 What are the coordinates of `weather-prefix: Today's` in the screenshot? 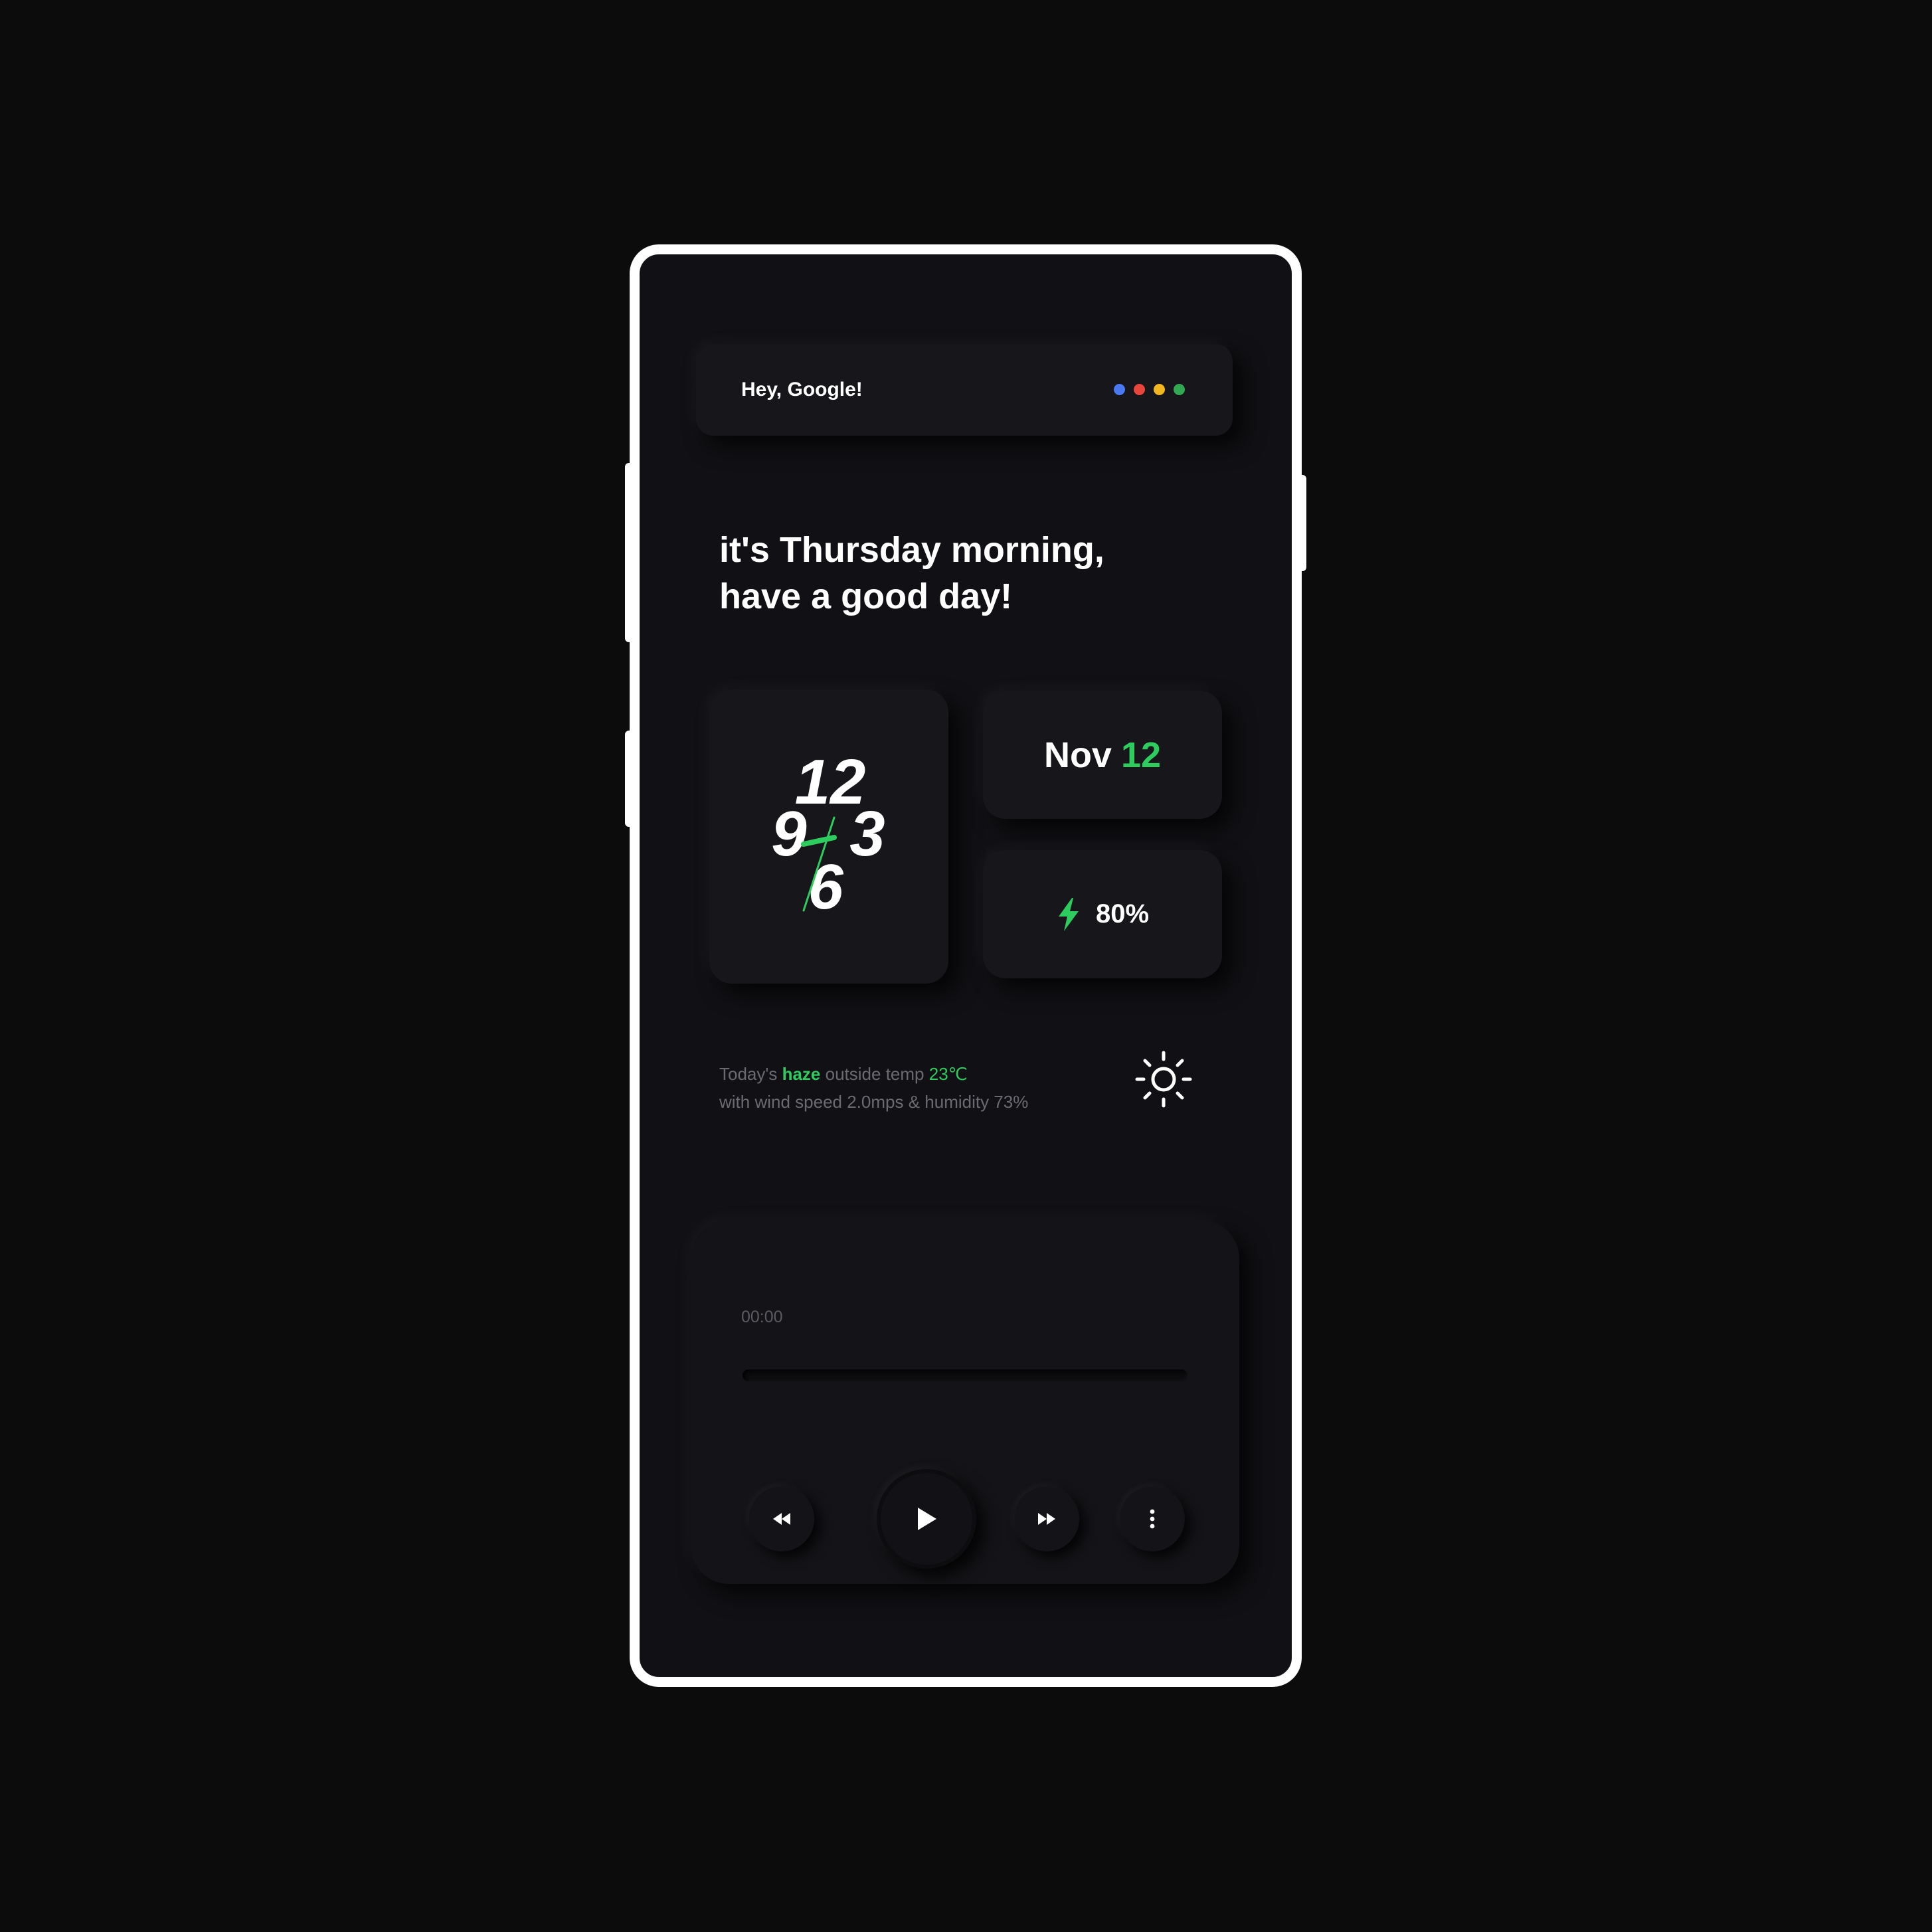 It's located at (748, 1074).